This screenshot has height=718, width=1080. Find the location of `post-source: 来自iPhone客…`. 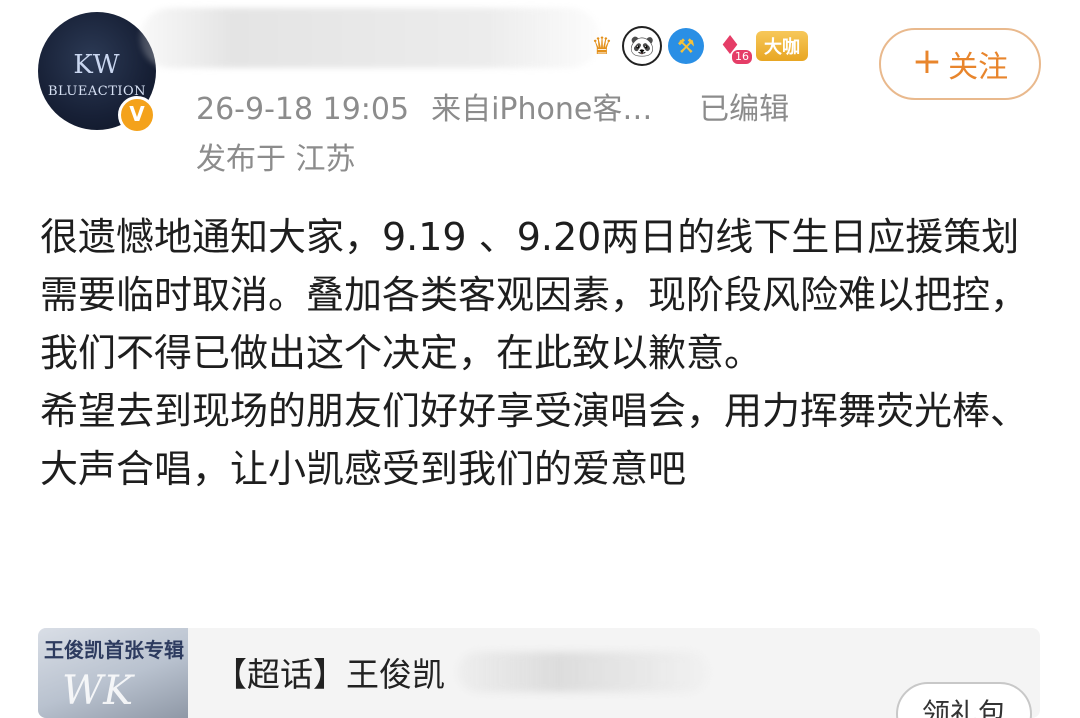

post-source: 来自iPhone客… is located at coordinates (554, 106).